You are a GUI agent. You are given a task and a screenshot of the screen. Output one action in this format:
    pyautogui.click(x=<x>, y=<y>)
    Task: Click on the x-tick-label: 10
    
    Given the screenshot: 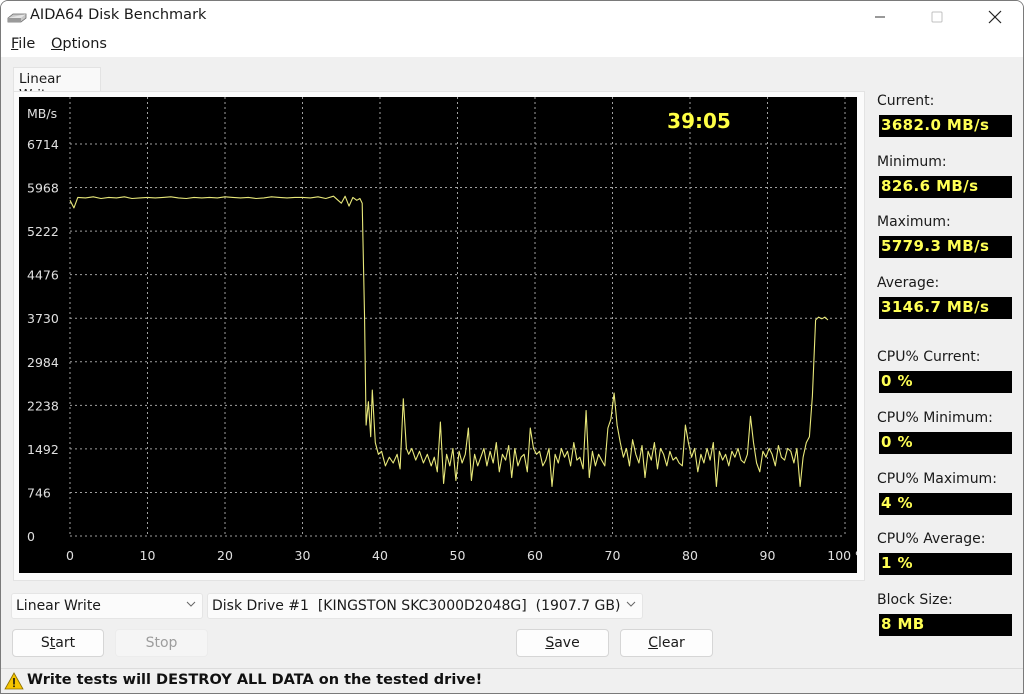 What is the action you would take?
    pyautogui.click(x=148, y=555)
    